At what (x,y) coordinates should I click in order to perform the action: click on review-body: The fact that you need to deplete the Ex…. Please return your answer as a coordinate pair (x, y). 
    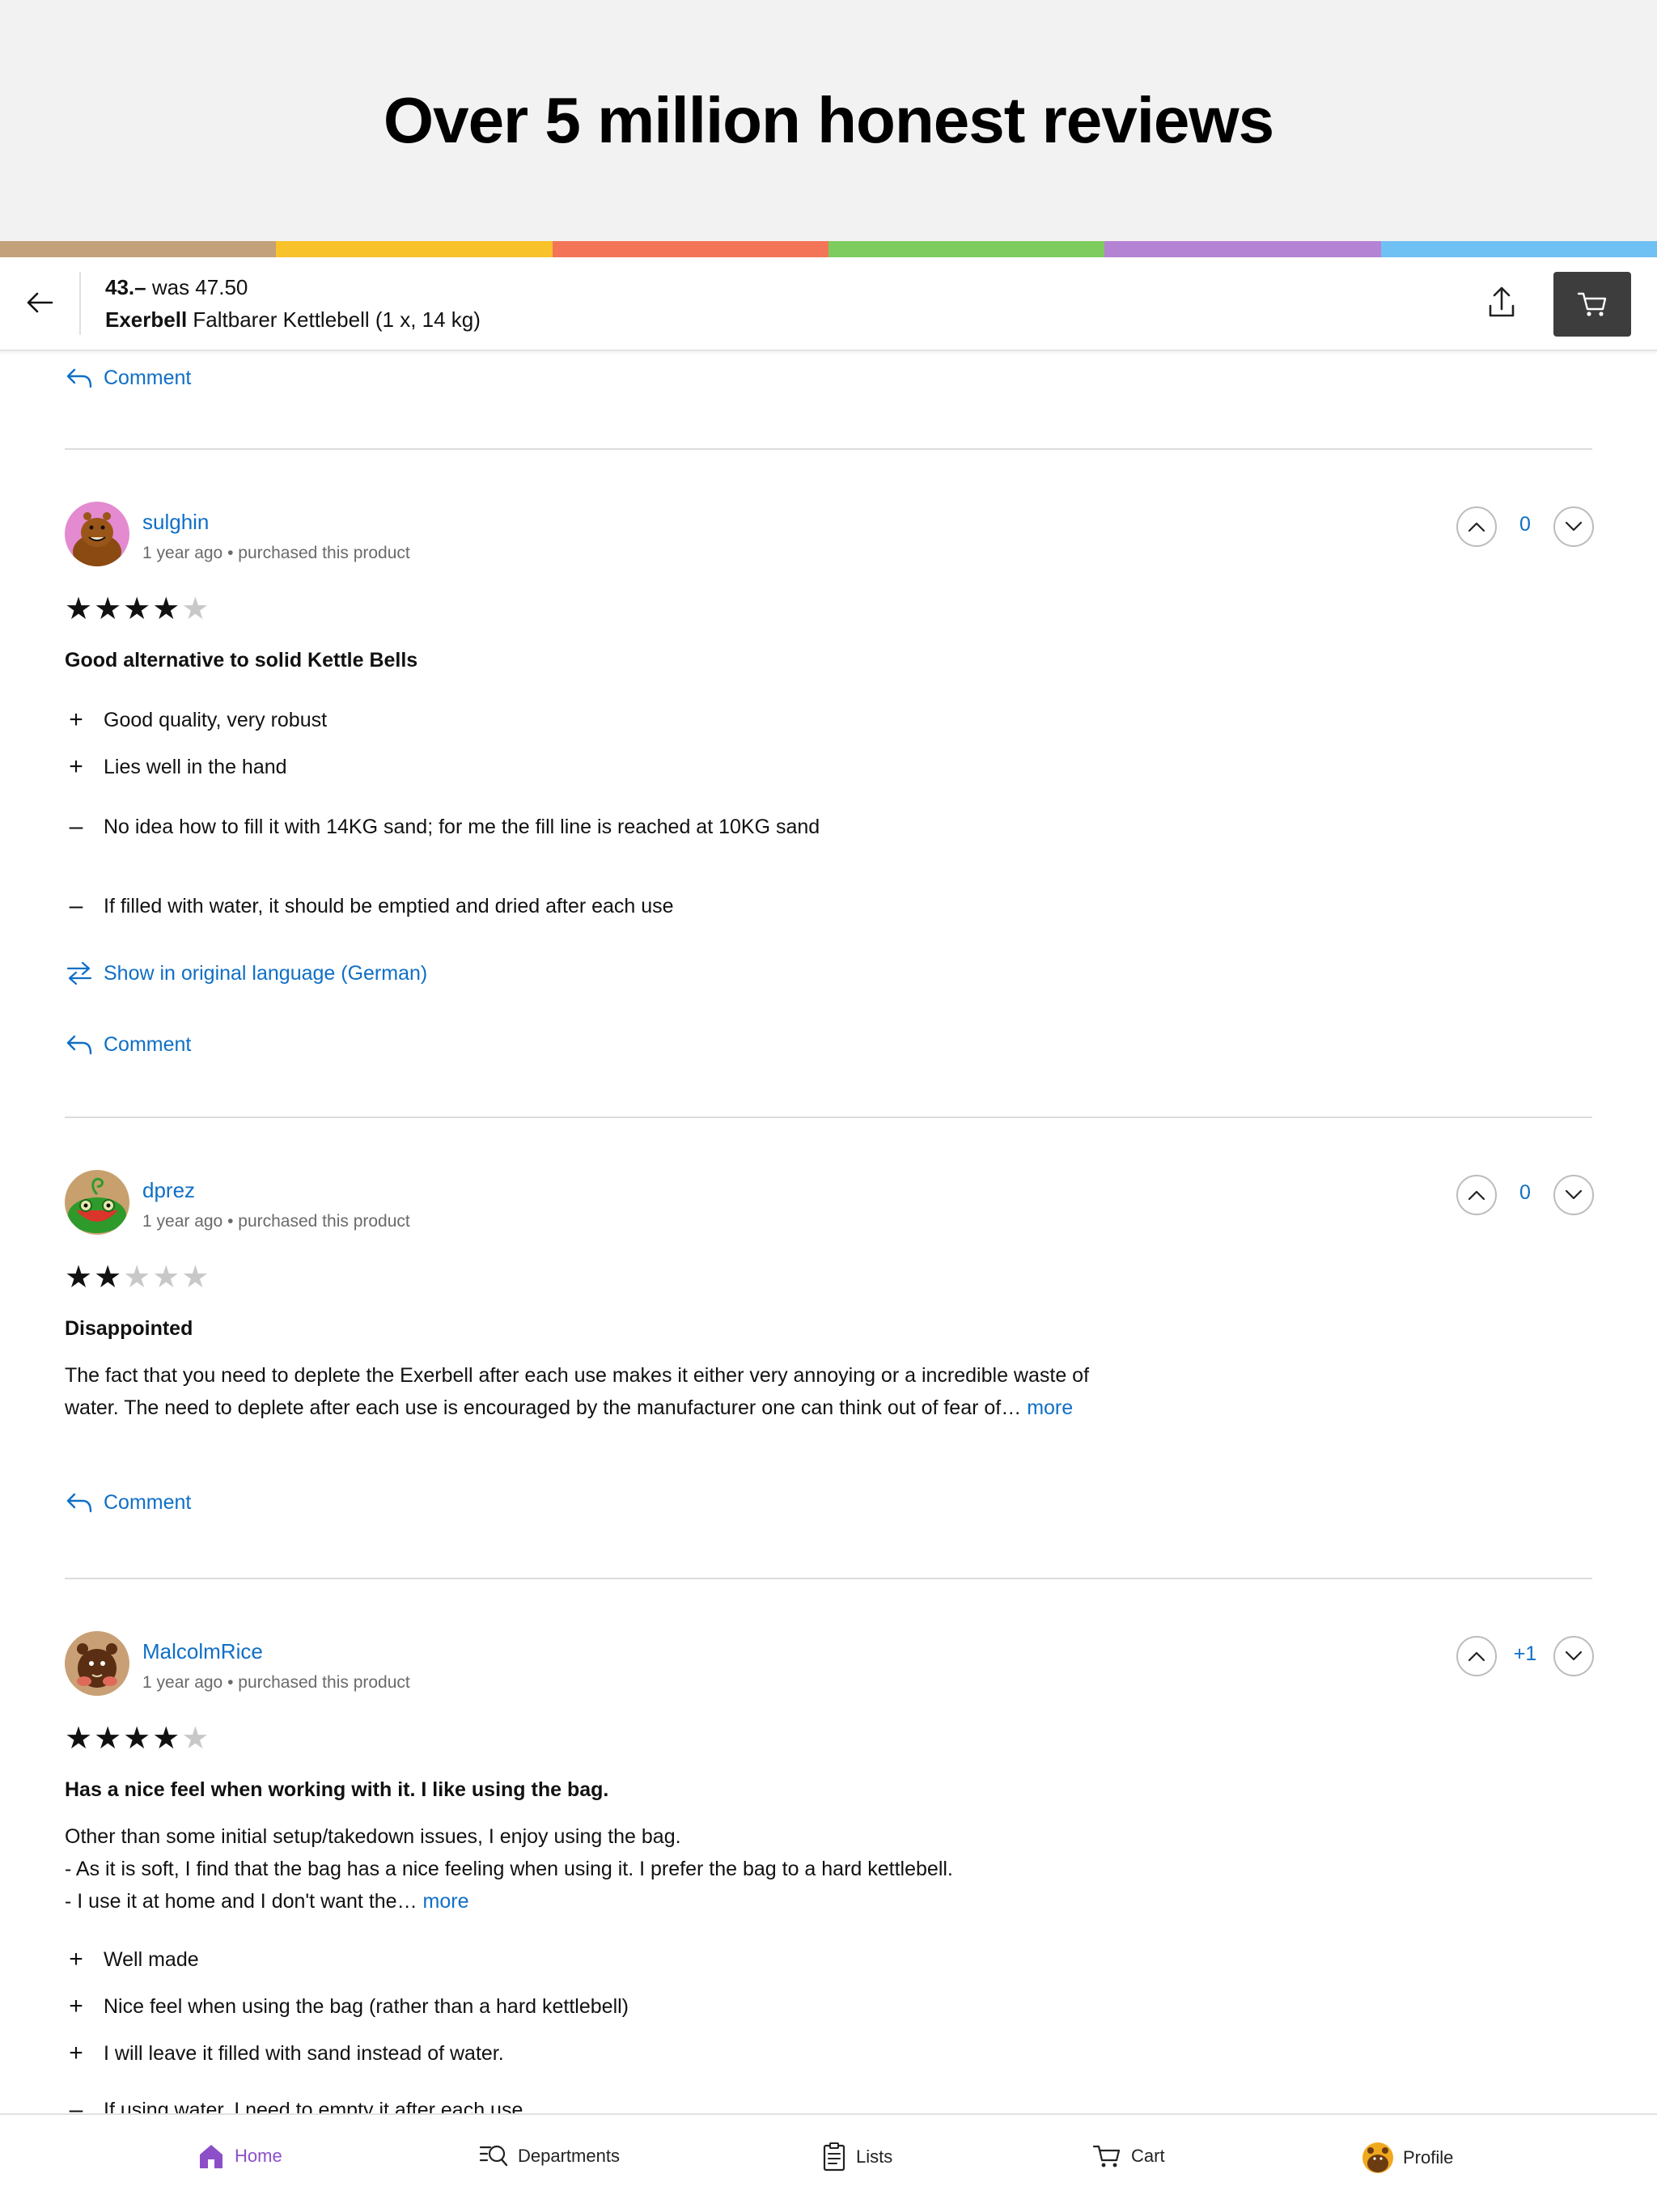
    Looking at the image, I should click on (599, 1391).